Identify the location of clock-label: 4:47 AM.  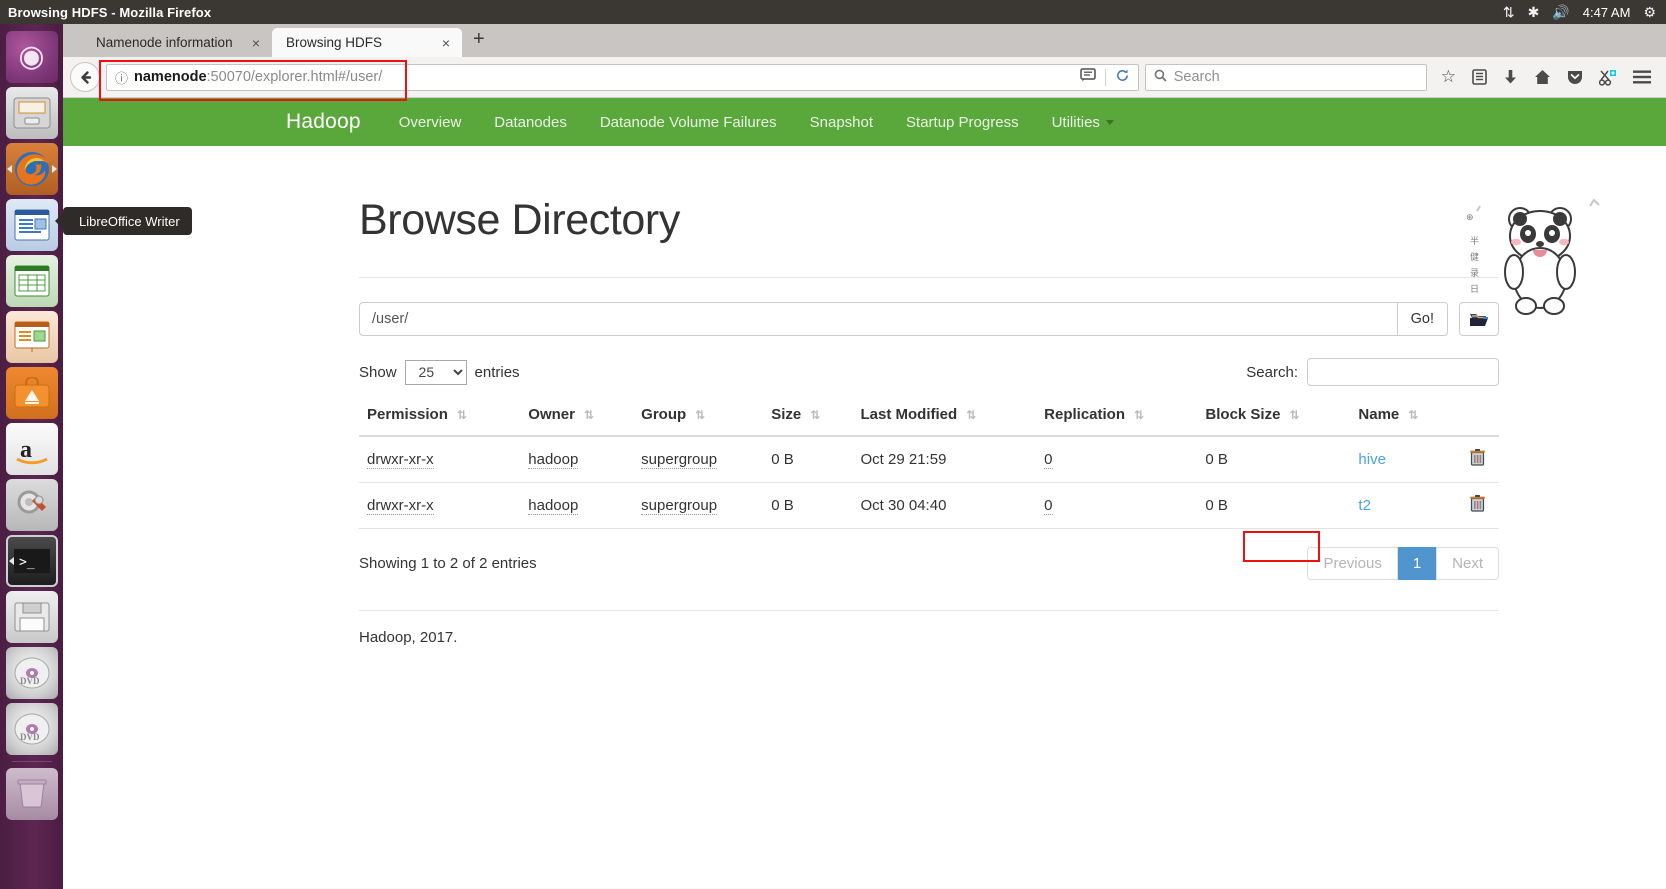
(1607, 12).